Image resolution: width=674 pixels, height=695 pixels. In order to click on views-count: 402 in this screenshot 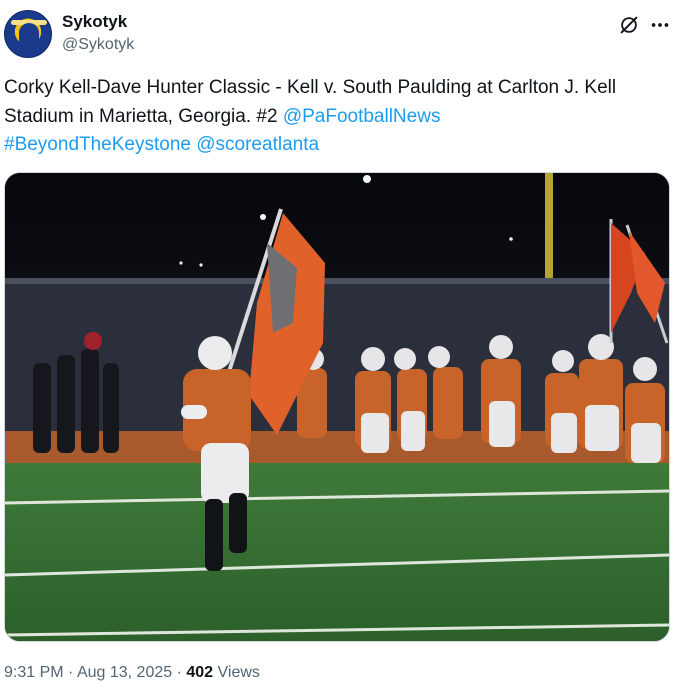, I will do `click(200, 672)`.